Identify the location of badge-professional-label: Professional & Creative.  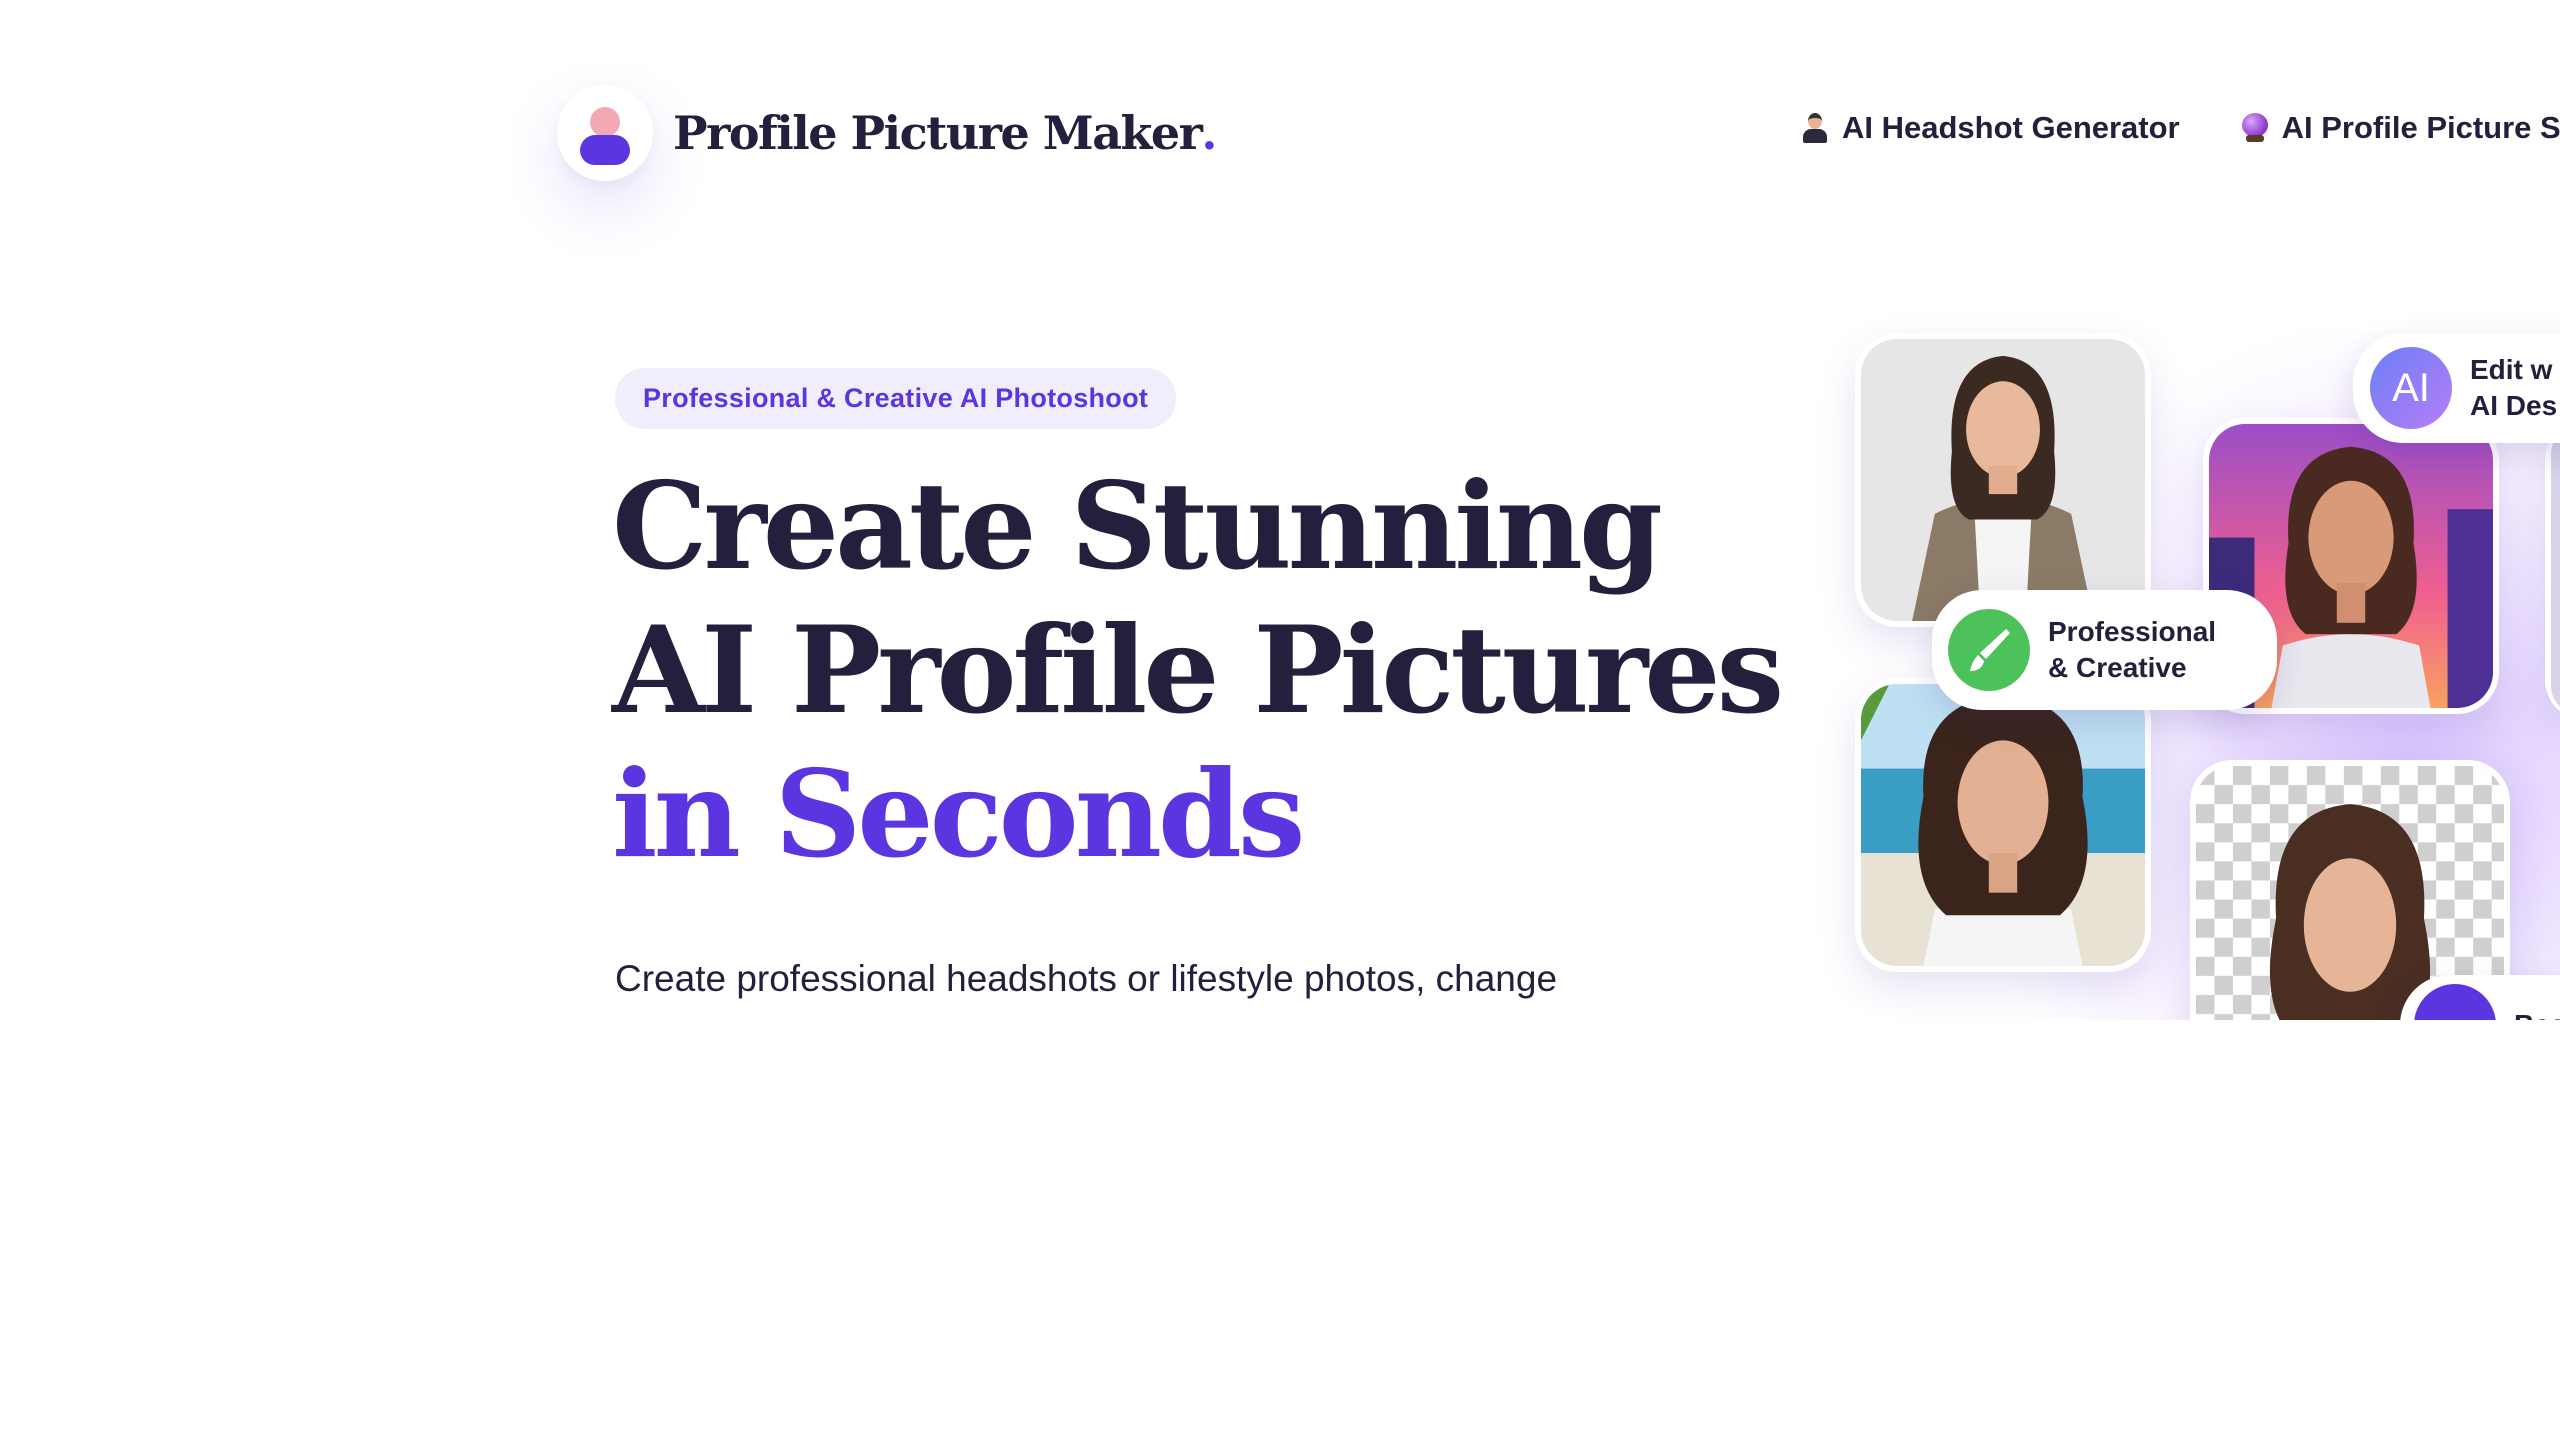
(2132, 649).